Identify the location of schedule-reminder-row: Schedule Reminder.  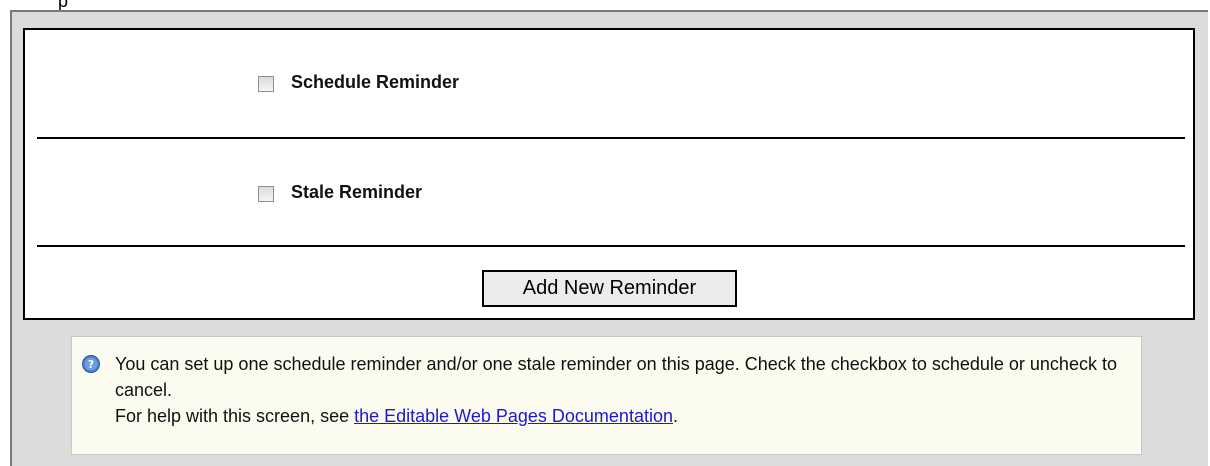
(609, 90).